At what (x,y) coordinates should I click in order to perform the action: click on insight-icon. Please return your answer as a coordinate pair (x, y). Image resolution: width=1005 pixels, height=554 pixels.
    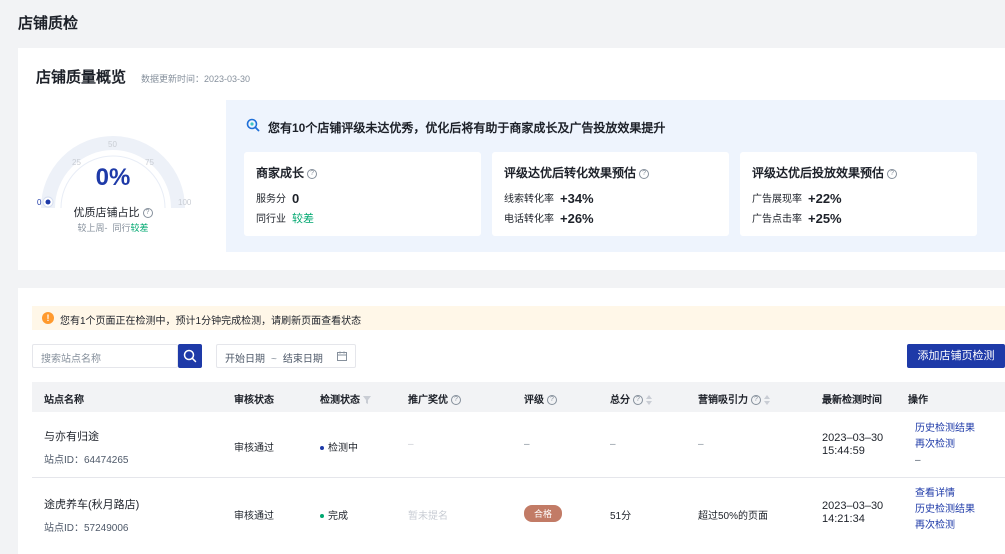
    Looking at the image, I should click on (253, 125).